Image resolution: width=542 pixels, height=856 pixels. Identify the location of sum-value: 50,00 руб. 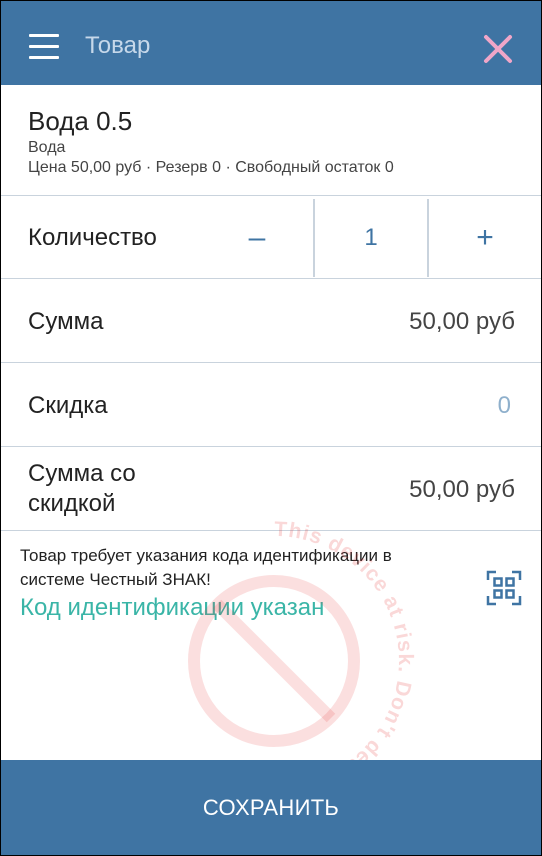
(462, 321).